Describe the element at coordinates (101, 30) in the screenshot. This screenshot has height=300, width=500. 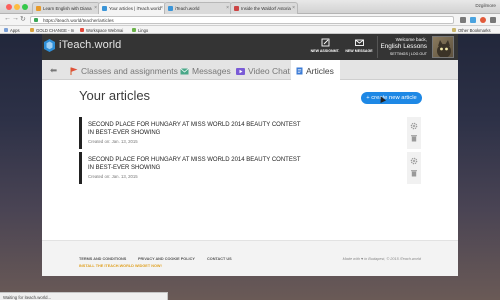
I see `bookmark-item: Workspace Webmai` at that location.